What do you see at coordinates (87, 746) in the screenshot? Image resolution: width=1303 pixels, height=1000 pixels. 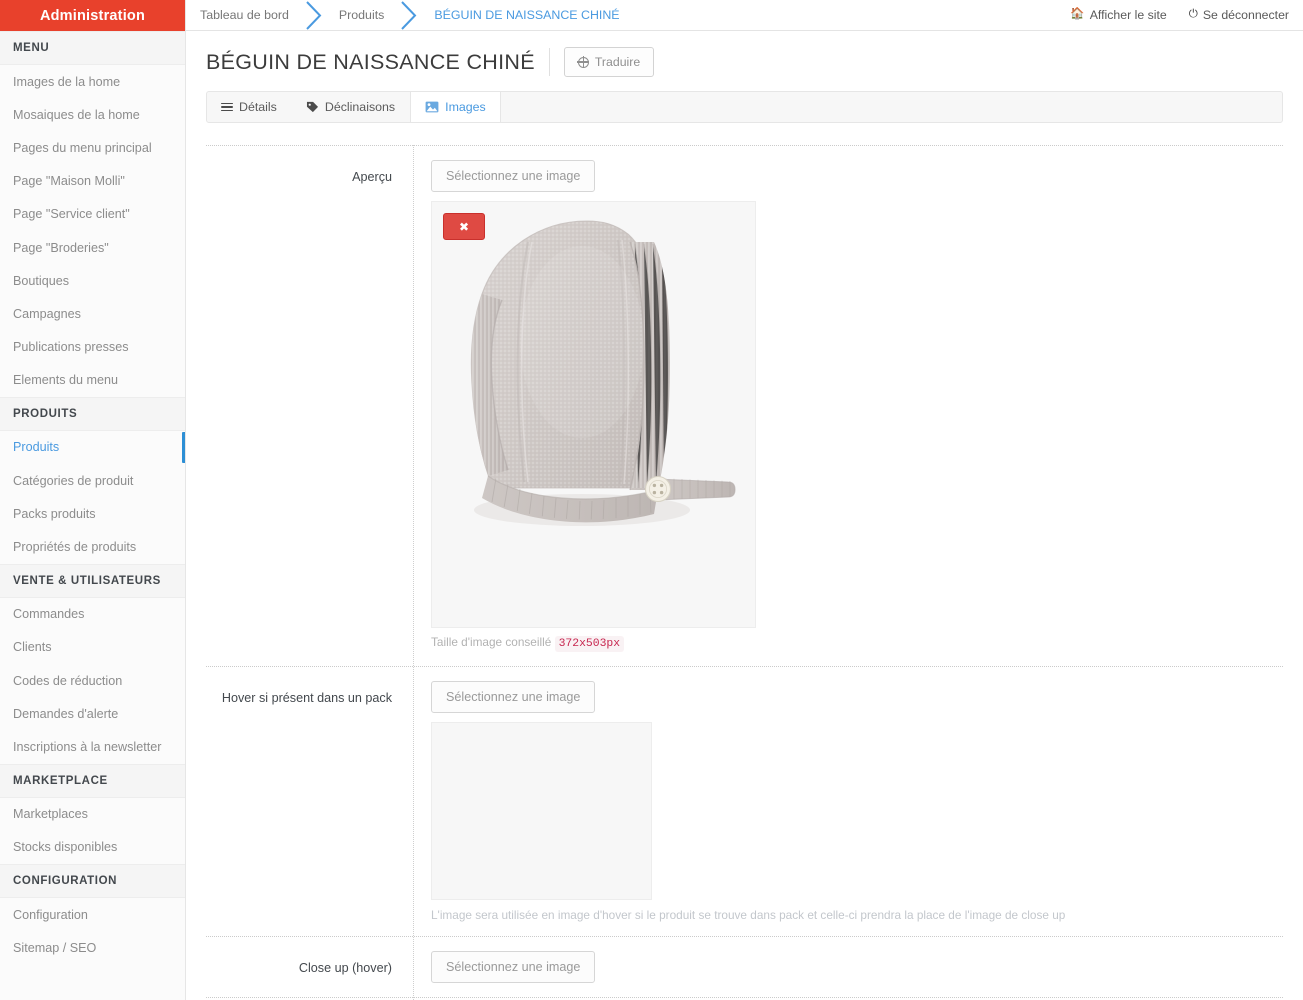 I see `sidebar-item-label: Inscriptions à la newsletter` at bounding box center [87, 746].